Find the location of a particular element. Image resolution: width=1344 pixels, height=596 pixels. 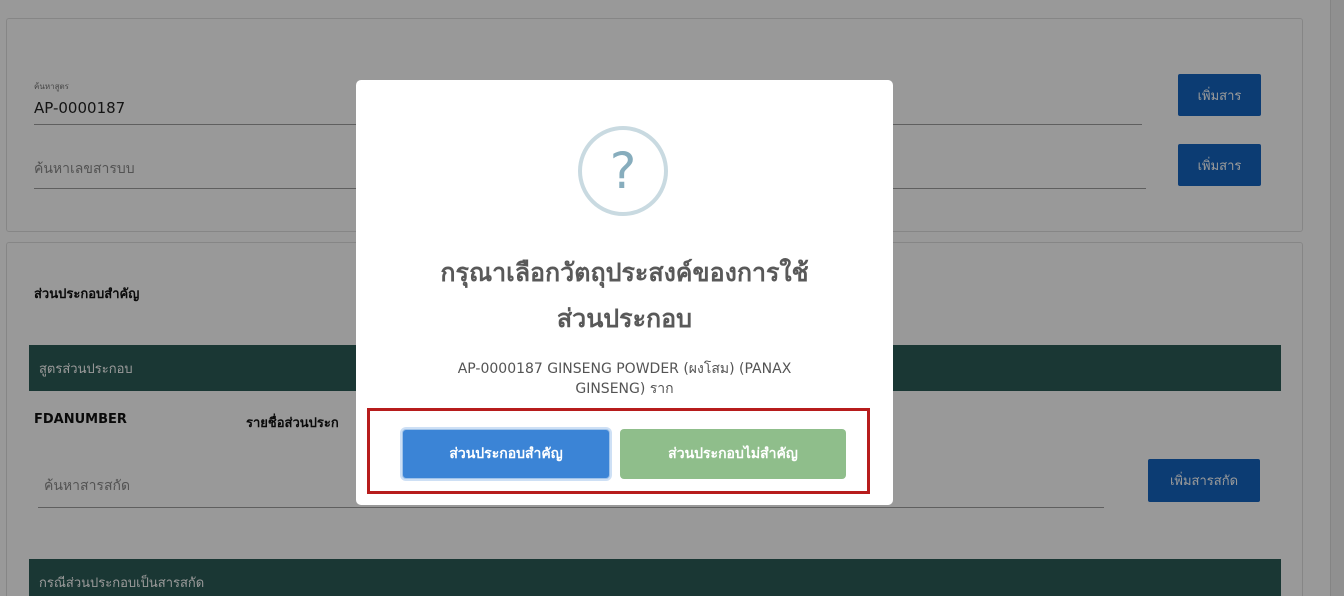

unimportant-ingredient-button: ส่วนประกอบไม่สำคัญ is located at coordinates (733, 454).